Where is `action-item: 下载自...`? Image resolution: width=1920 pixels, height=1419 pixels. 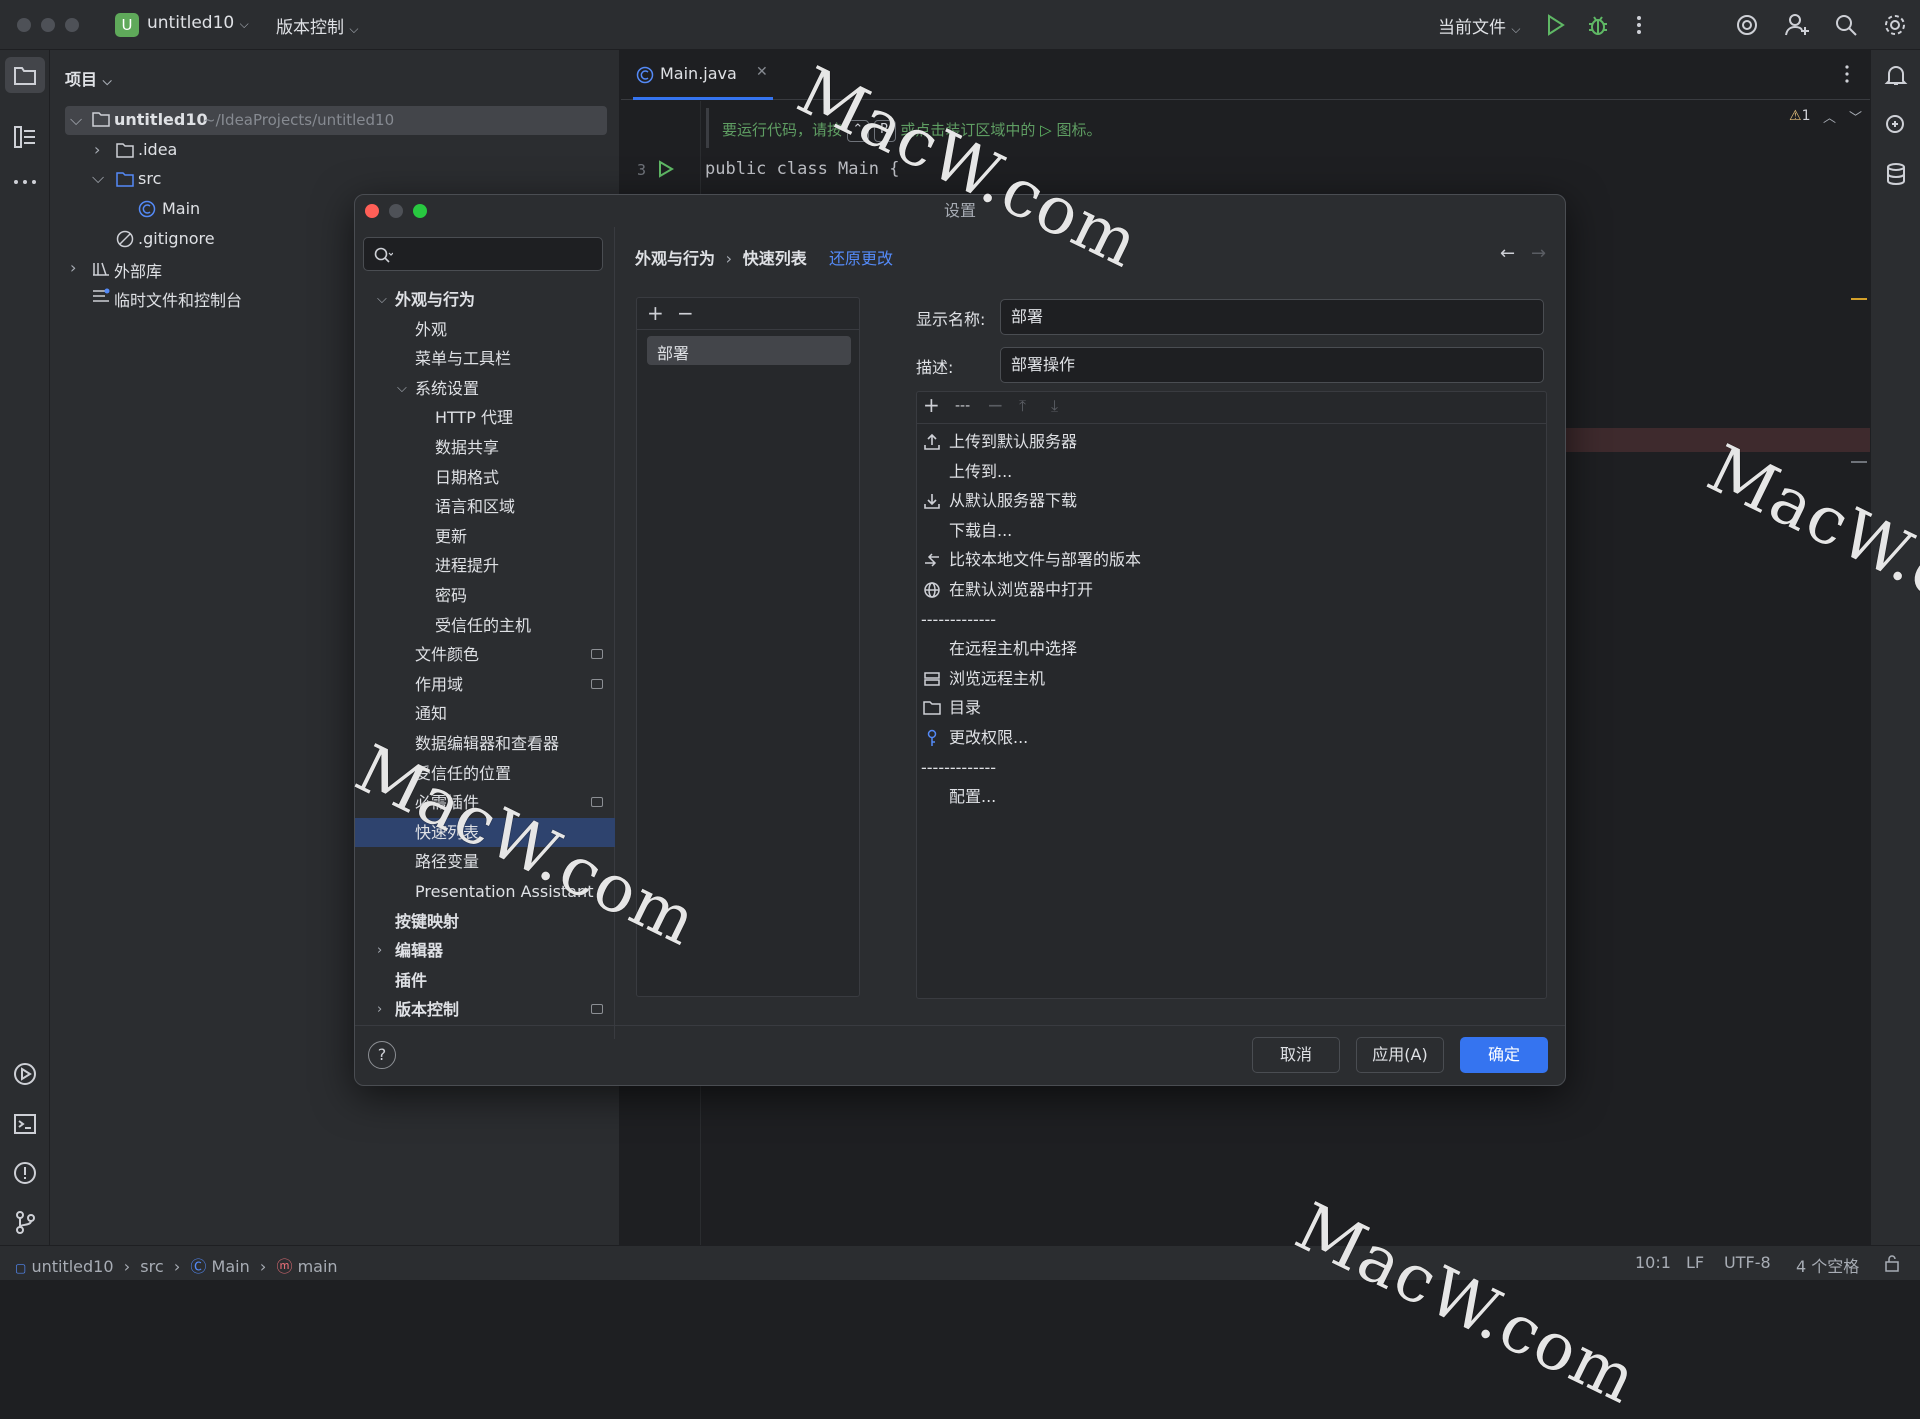
action-item: 下载自... is located at coordinates (1231, 531).